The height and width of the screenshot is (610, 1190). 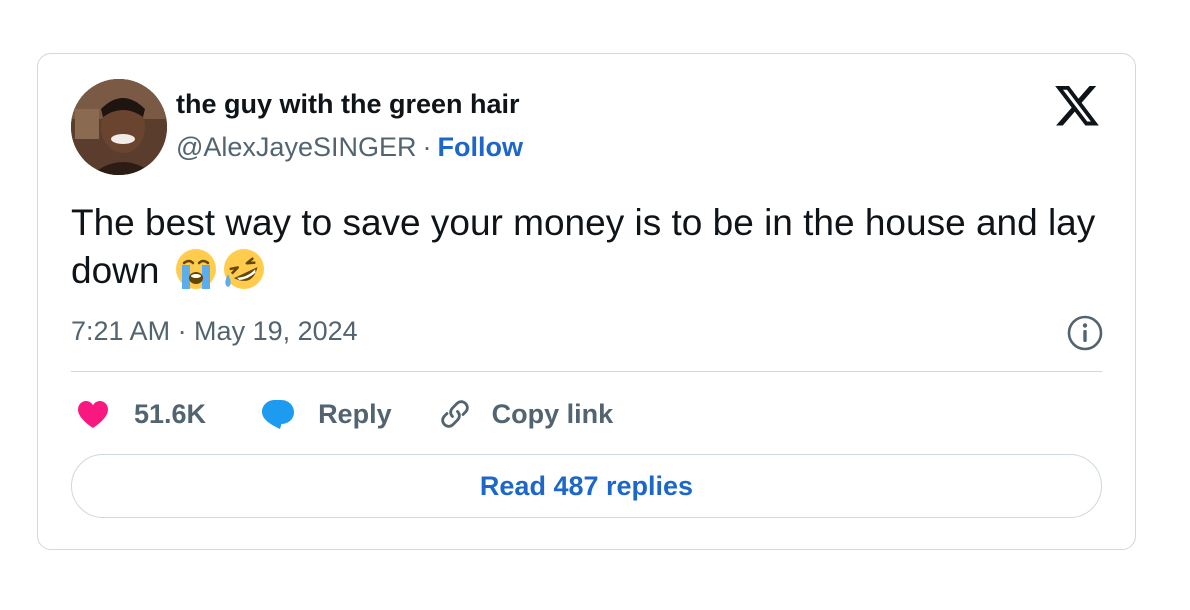 What do you see at coordinates (348, 104) in the screenshot?
I see `author-display-name: the guy with the green hair` at bounding box center [348, 104].